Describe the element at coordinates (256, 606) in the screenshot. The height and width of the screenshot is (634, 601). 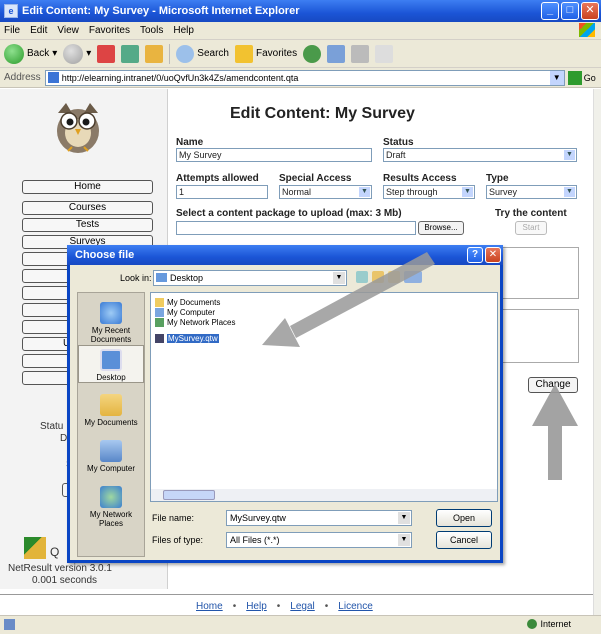
I see `footer-help-link: Help` at that location.